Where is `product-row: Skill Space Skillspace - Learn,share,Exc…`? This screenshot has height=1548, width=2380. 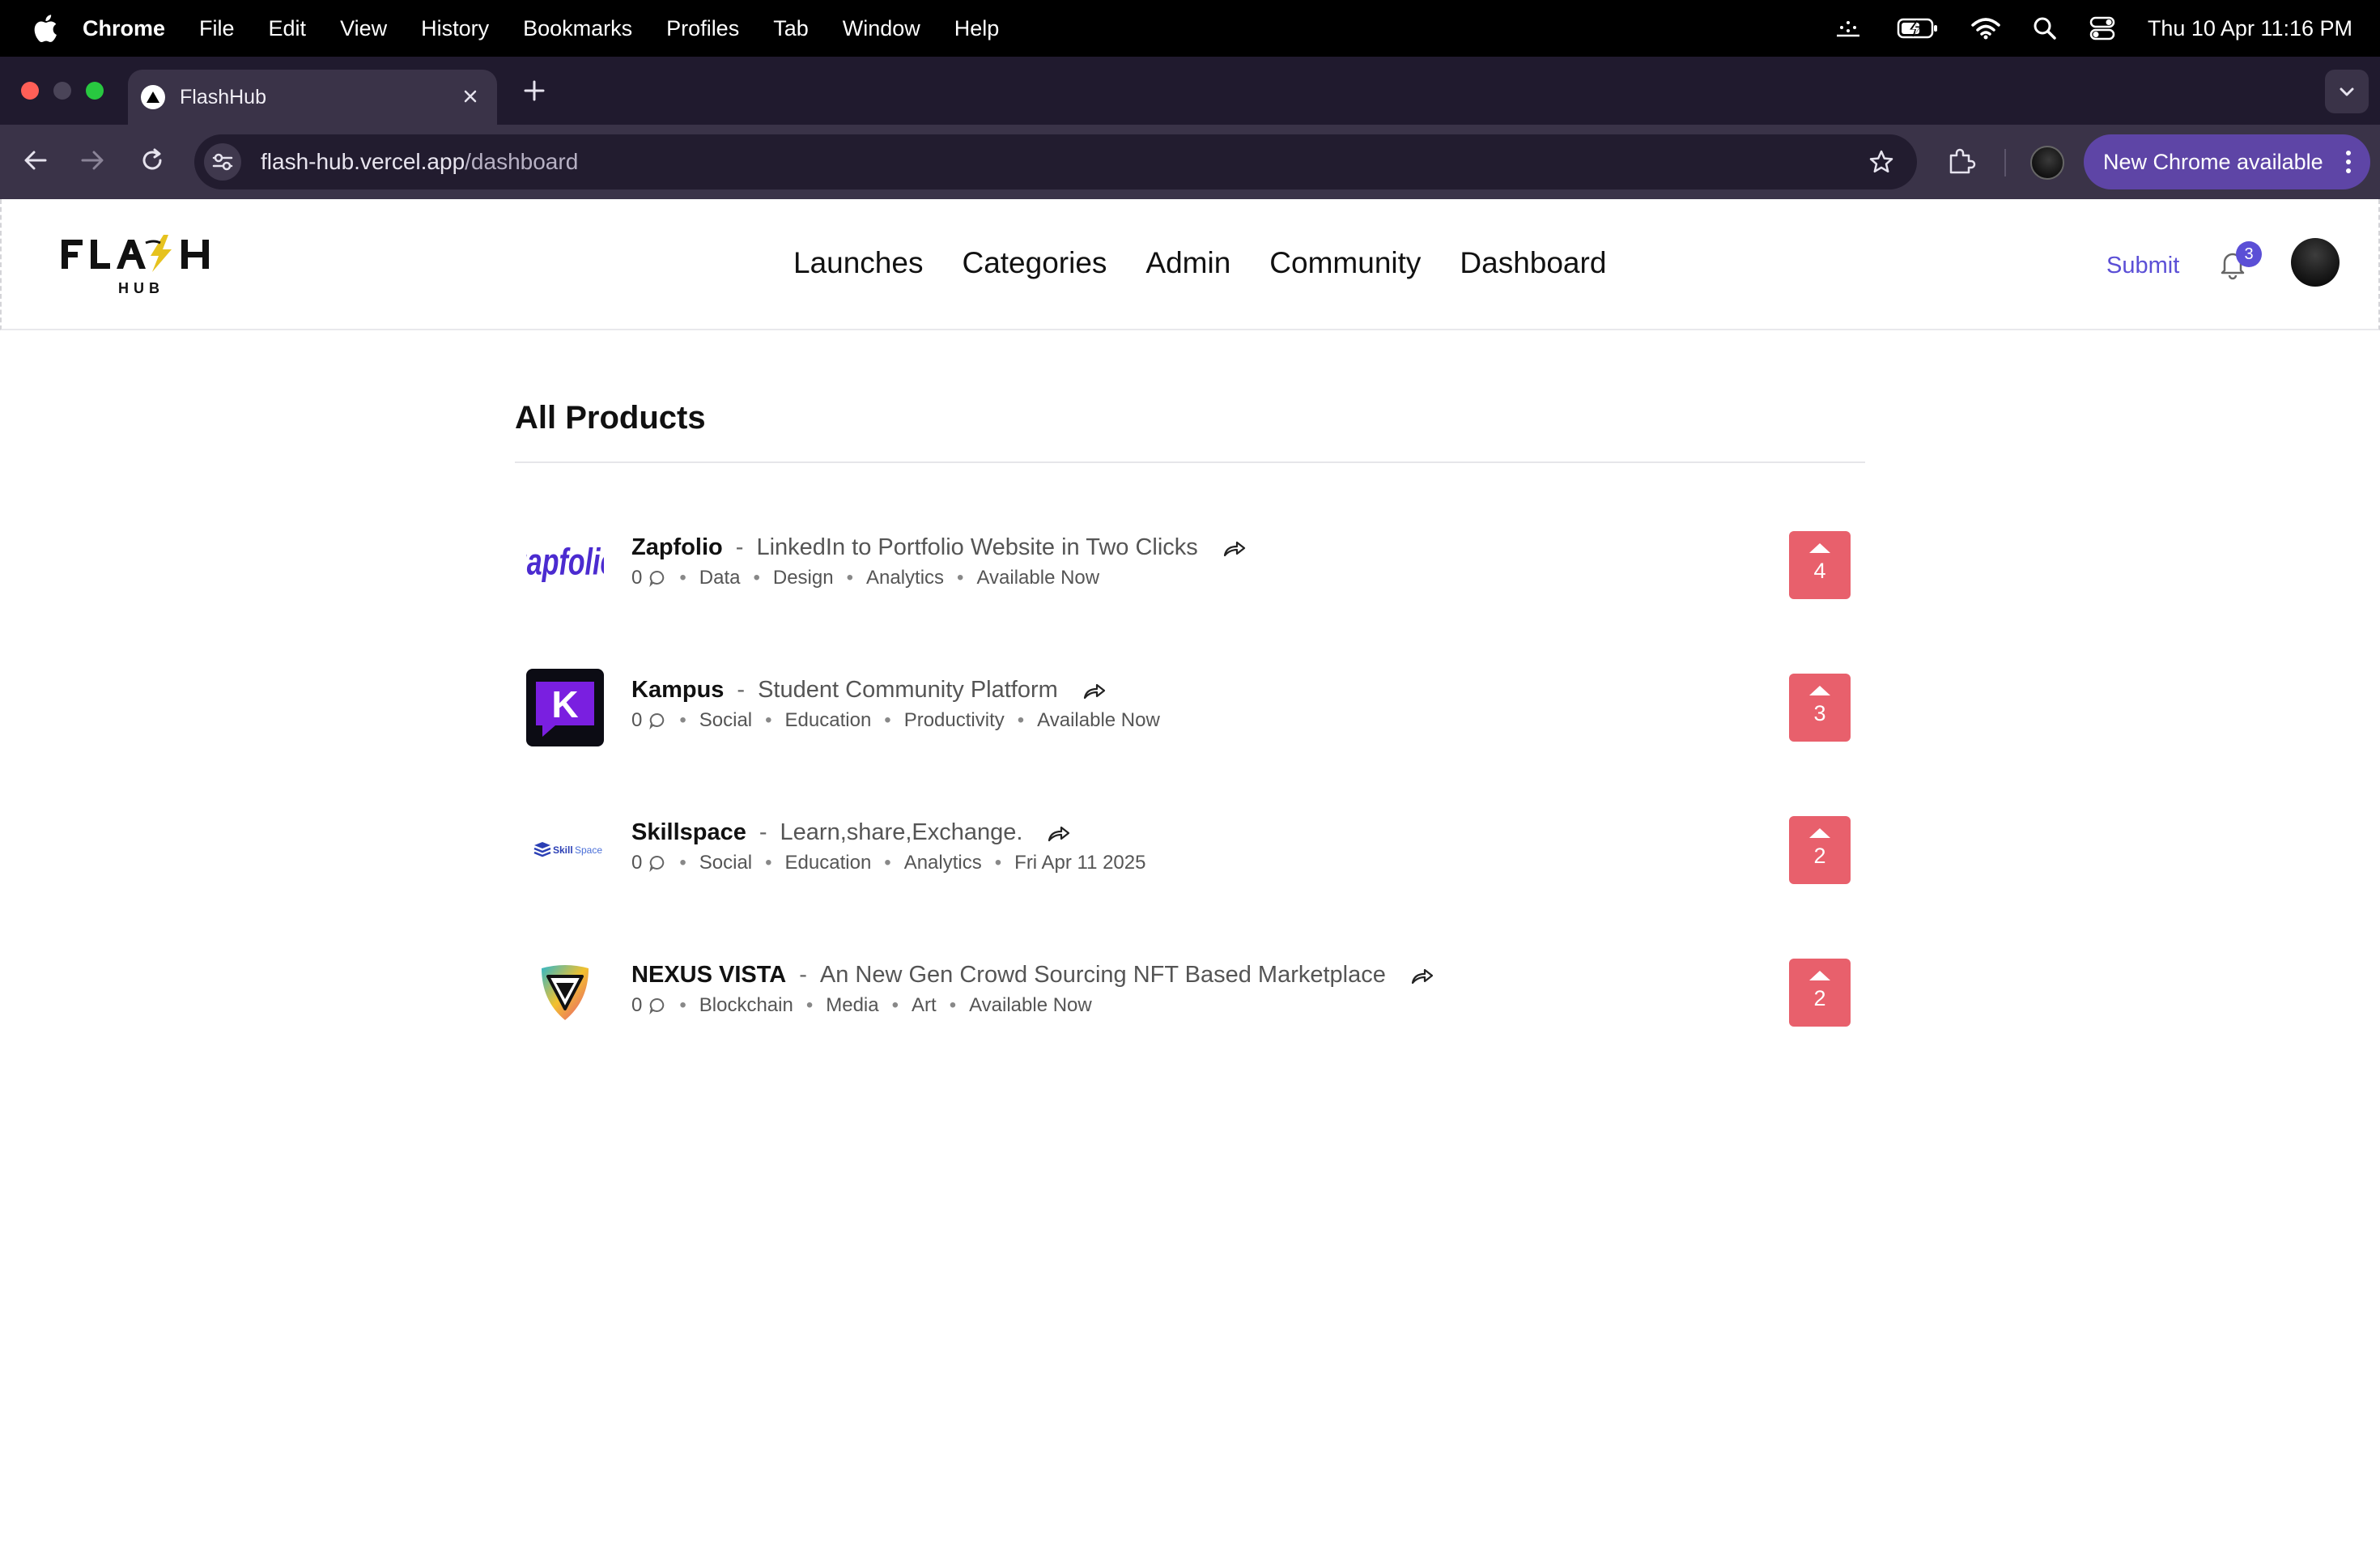 product-row: Skill Space Skillspace - Learn,share,Exc… is located at coordinates (1190, 851).